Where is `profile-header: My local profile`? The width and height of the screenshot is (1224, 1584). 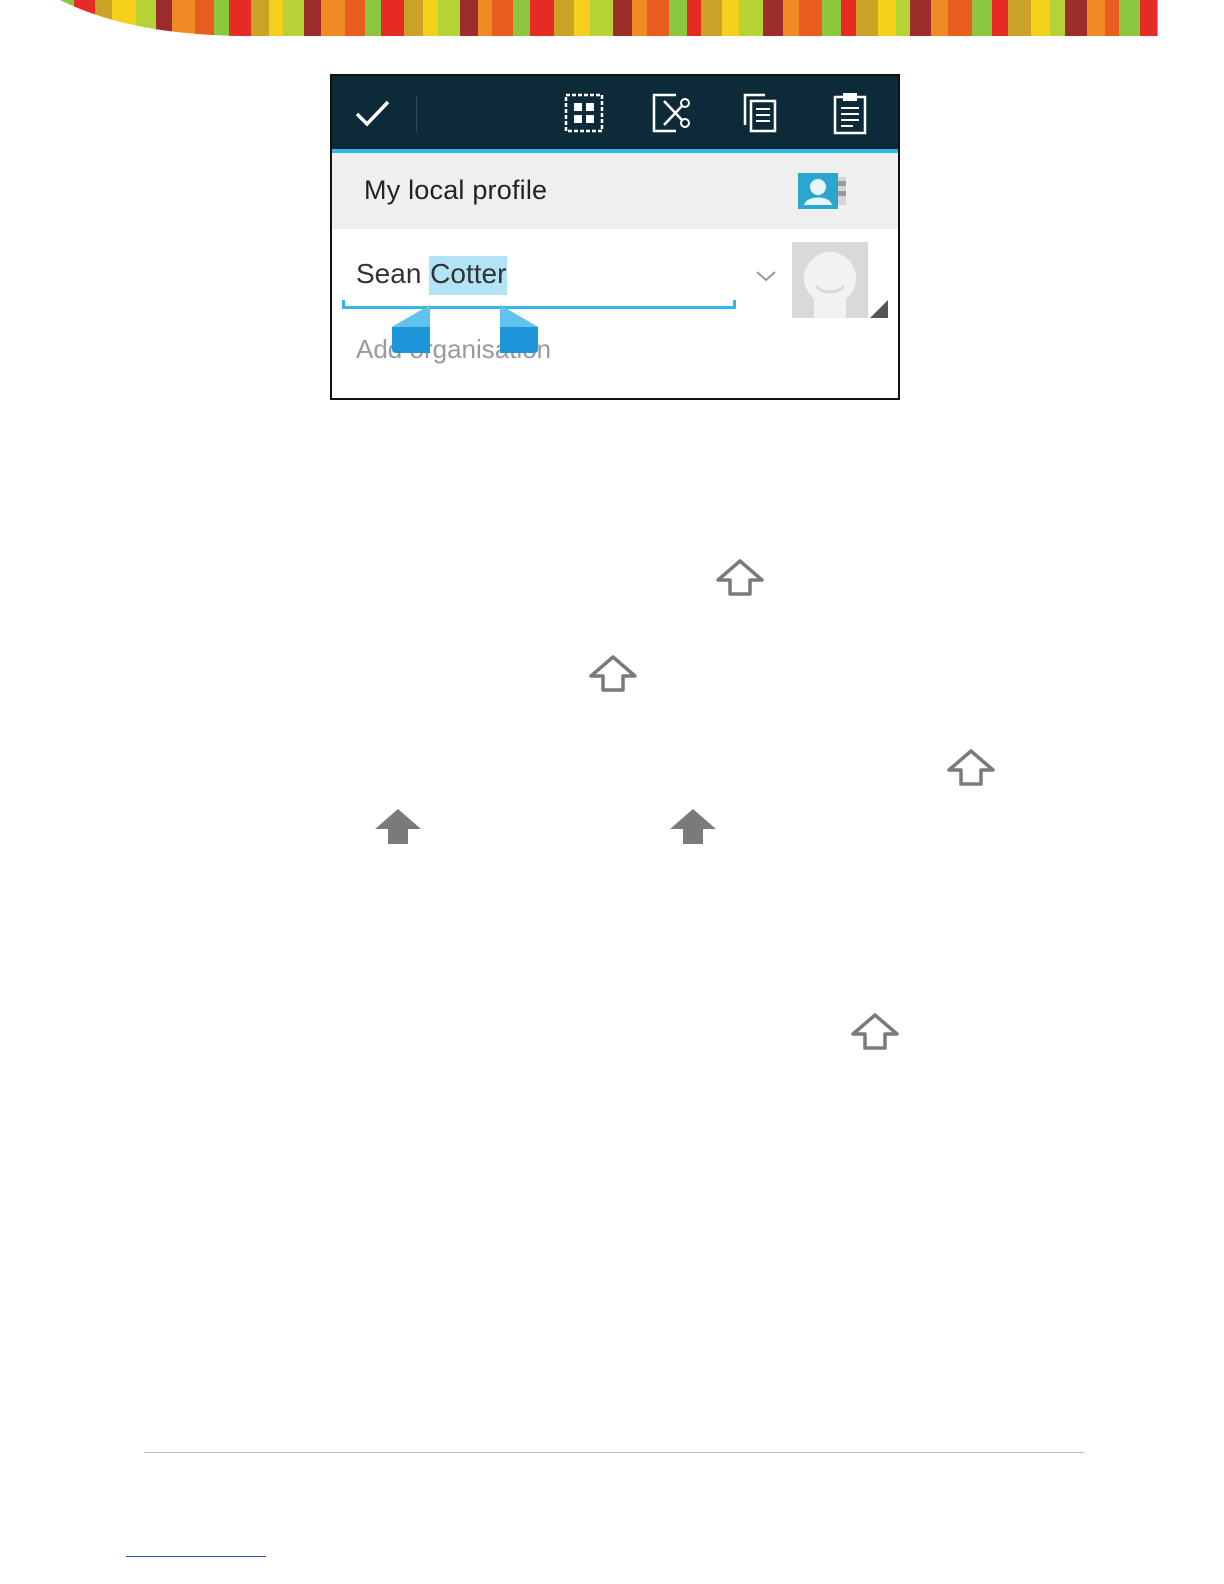 profile-header: My local profile is located at coordinates (615, 191).